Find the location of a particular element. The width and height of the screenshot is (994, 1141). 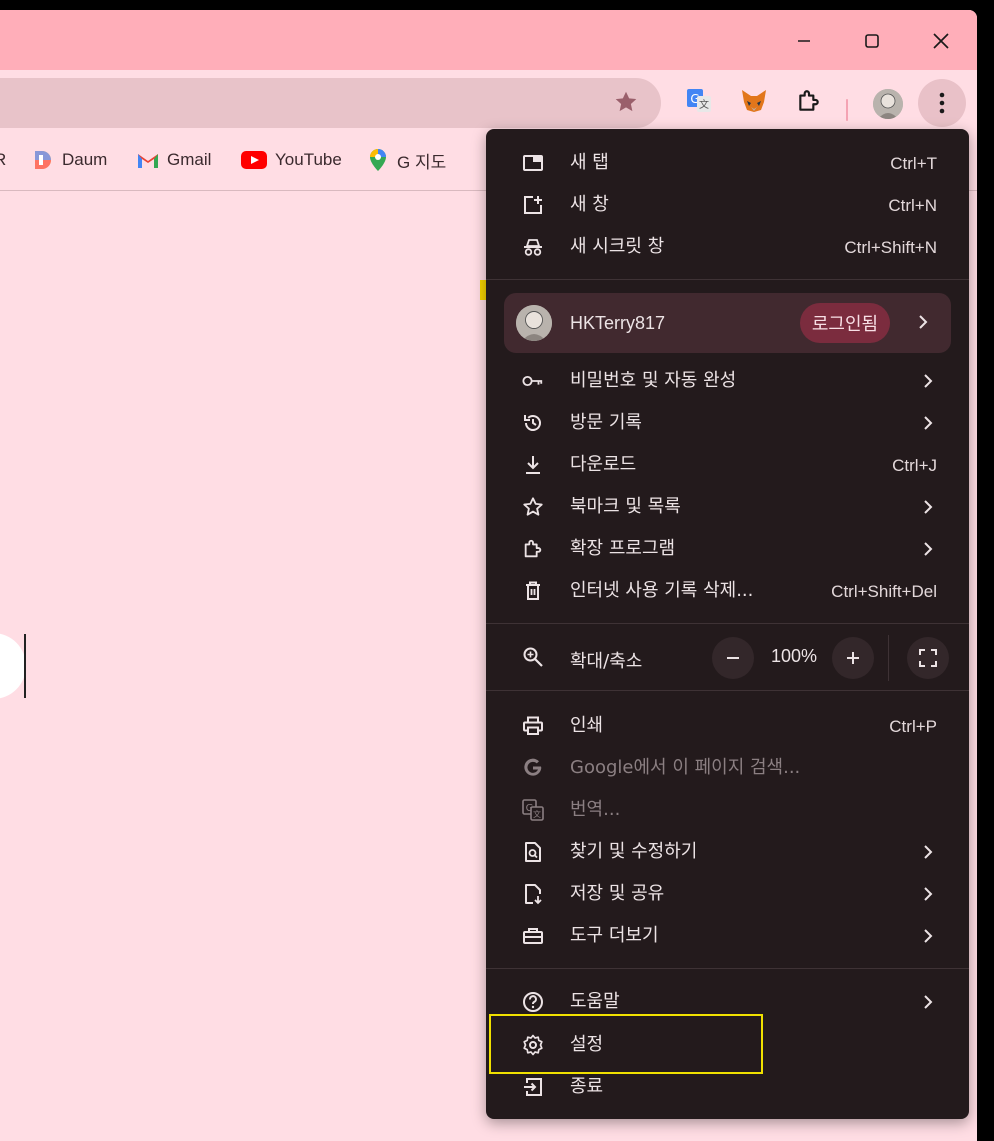

gmail-icon is located at coordinates (148, 160).